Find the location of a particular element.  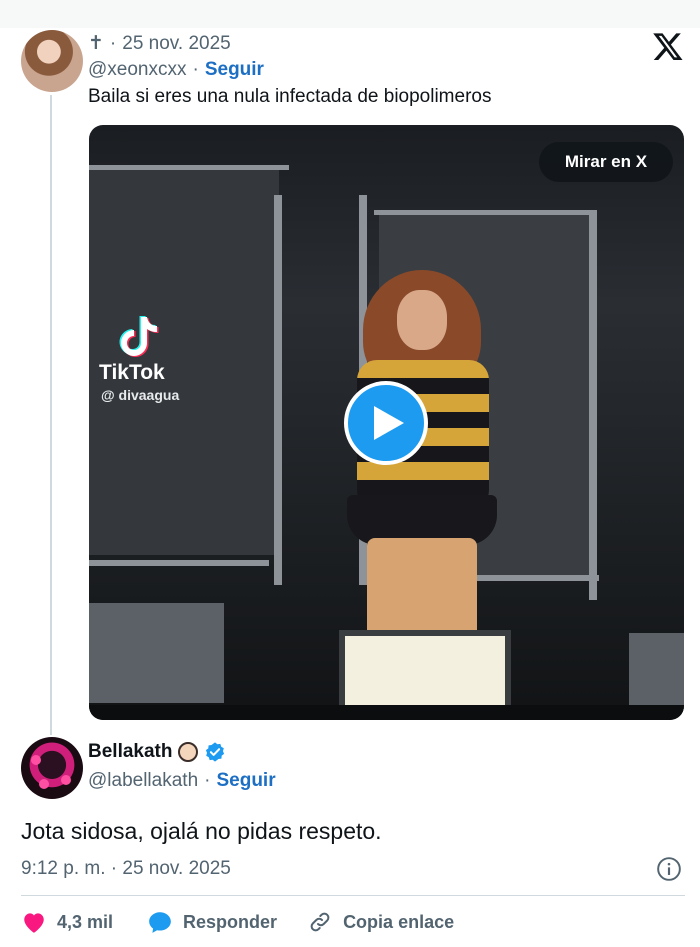

quoted-handle-row: @xeonxcxx · Seguir is located at coordinates (176, 70).